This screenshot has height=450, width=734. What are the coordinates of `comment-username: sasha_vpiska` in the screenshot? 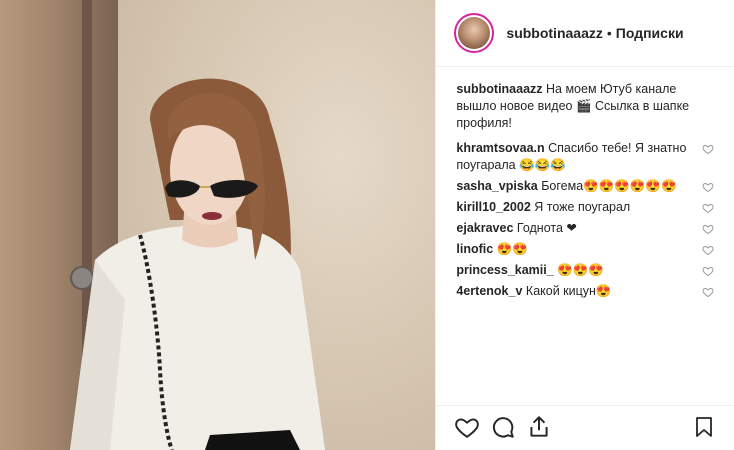 It's located at (496, 186).